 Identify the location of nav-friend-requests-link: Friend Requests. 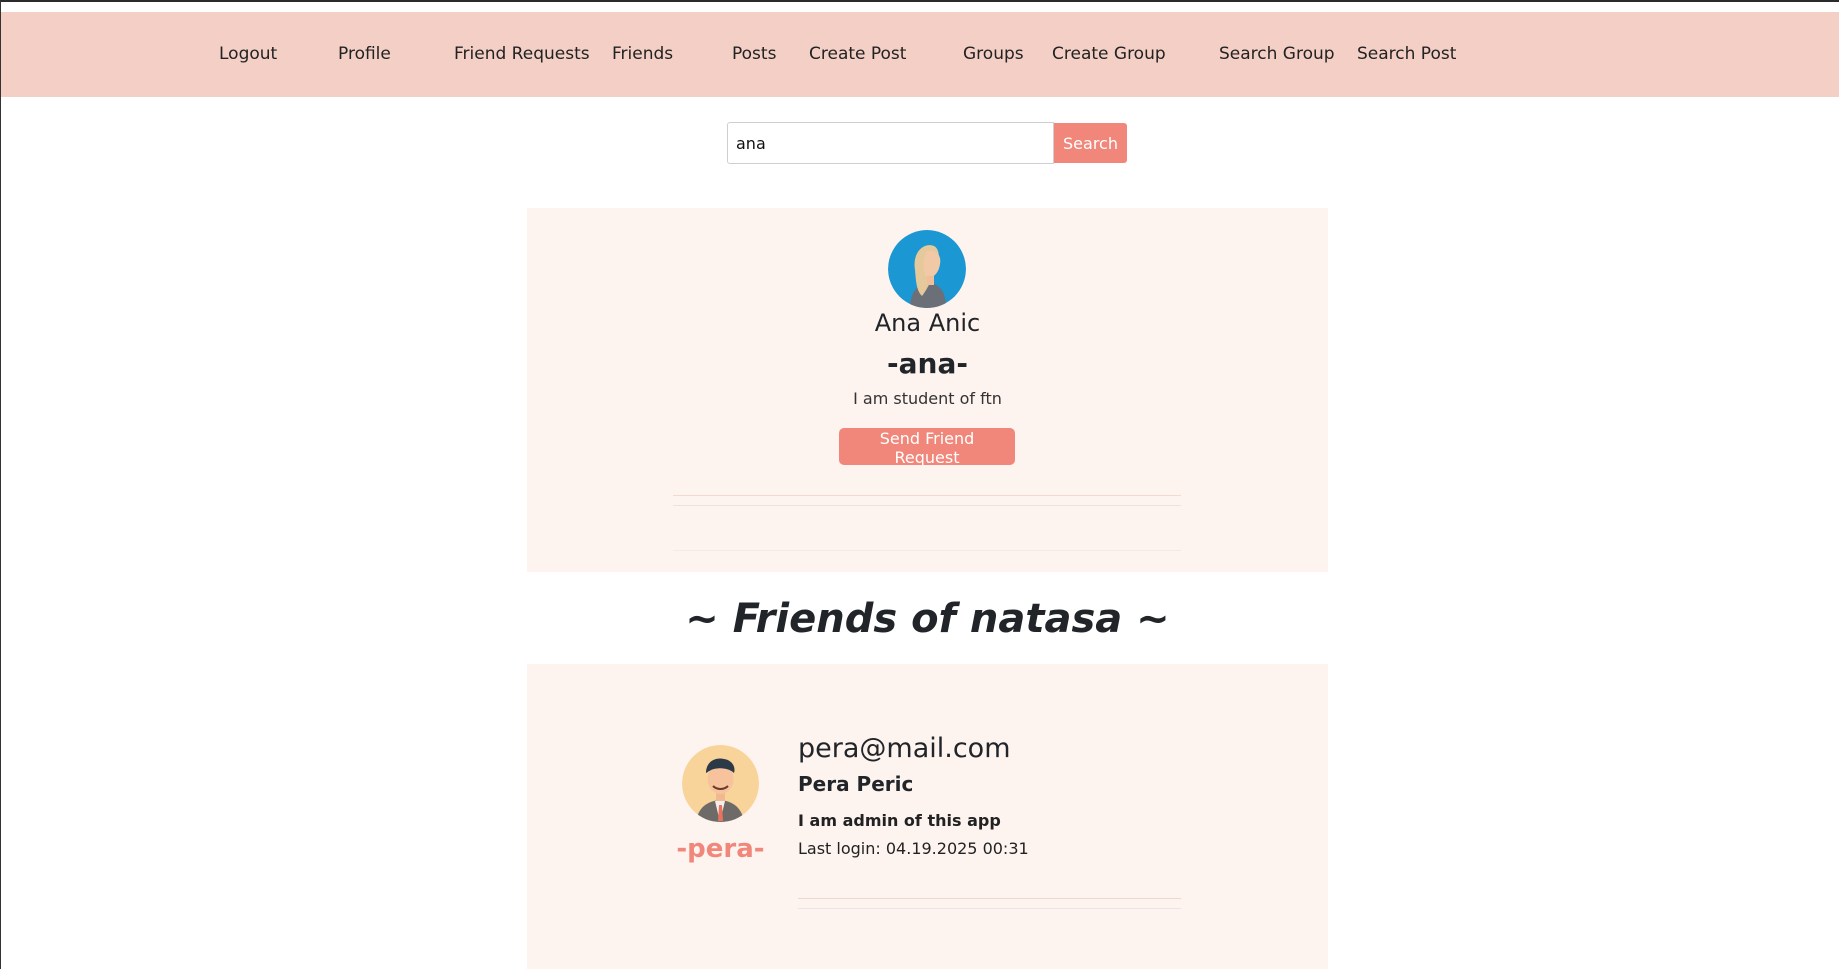
(522, 54).